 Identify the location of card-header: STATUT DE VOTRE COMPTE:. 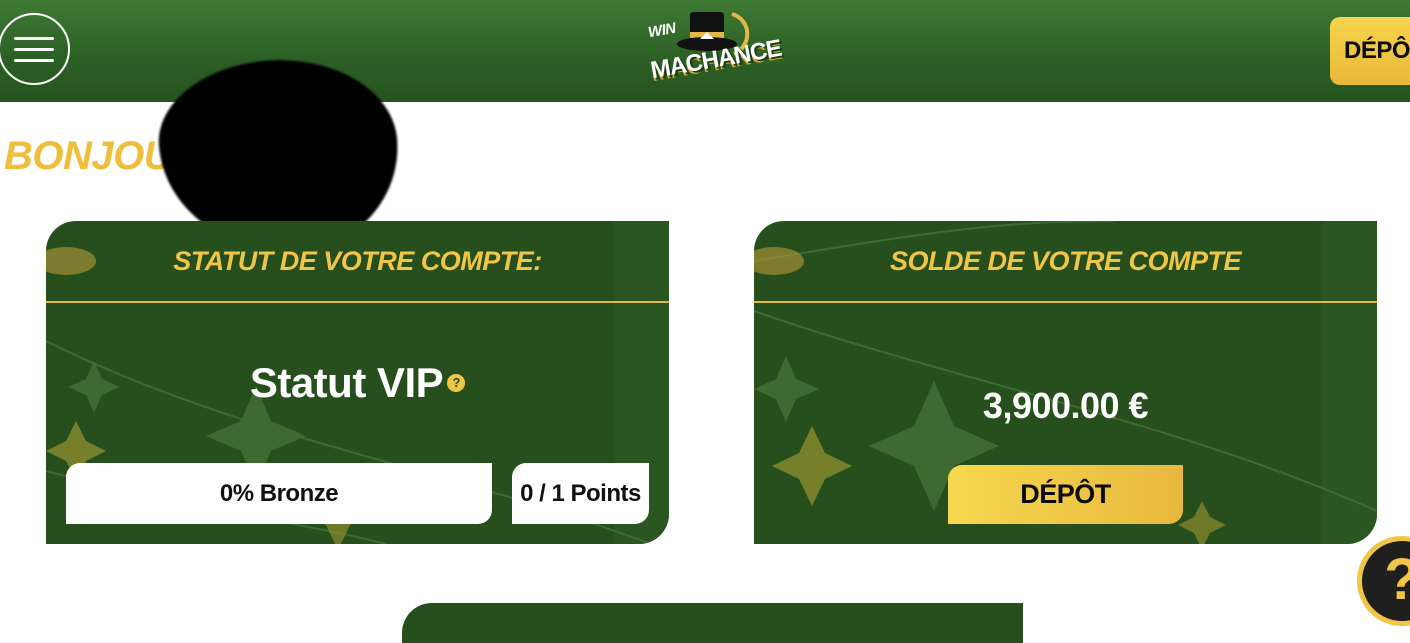
(357, 262).